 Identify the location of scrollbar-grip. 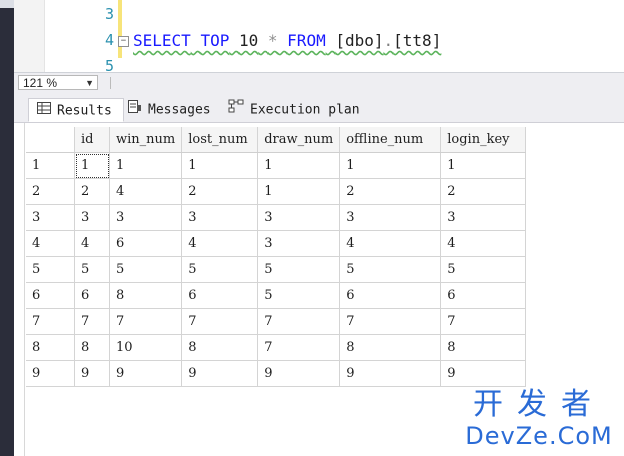
(110, 83).